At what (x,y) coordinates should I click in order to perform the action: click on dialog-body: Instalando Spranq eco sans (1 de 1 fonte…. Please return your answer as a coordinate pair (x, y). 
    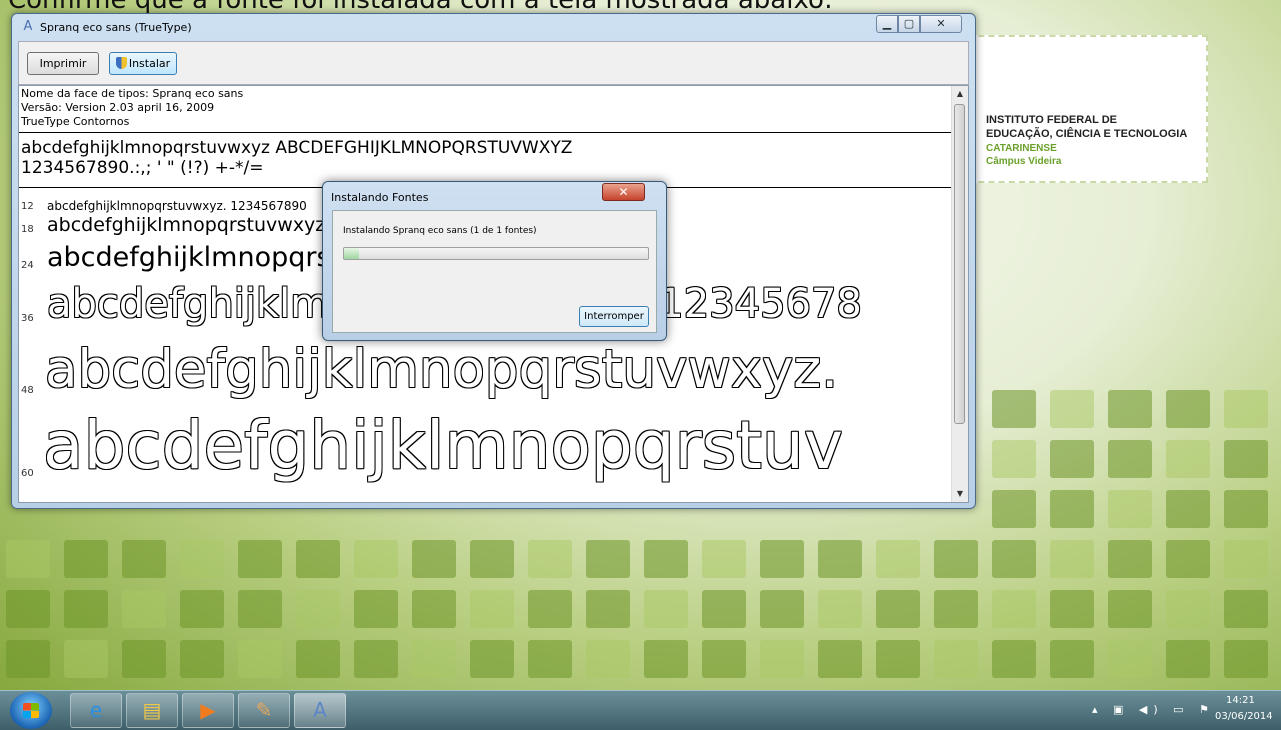
    Looking at the image, I should click on (494, 271).